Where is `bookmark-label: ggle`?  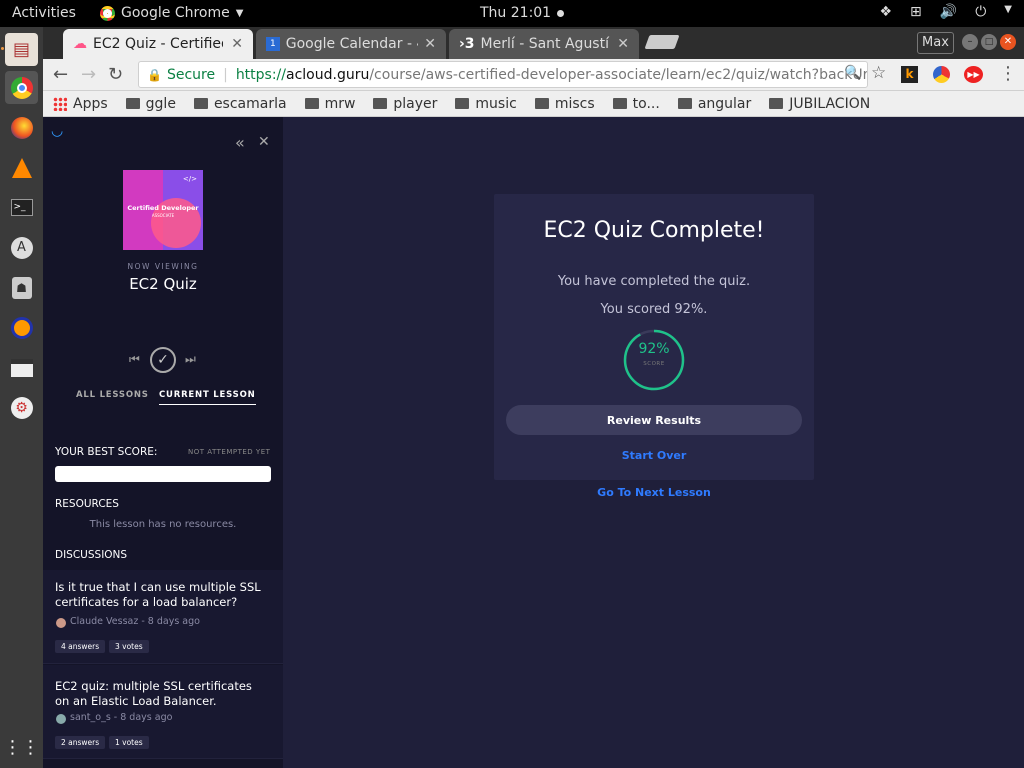
bookmark-label: ggle is located at coordinates (160, 103).